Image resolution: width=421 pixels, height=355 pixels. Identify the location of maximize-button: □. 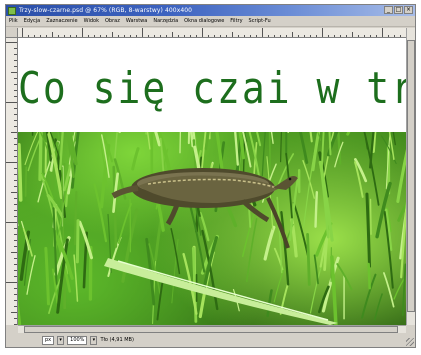
(398, 10).